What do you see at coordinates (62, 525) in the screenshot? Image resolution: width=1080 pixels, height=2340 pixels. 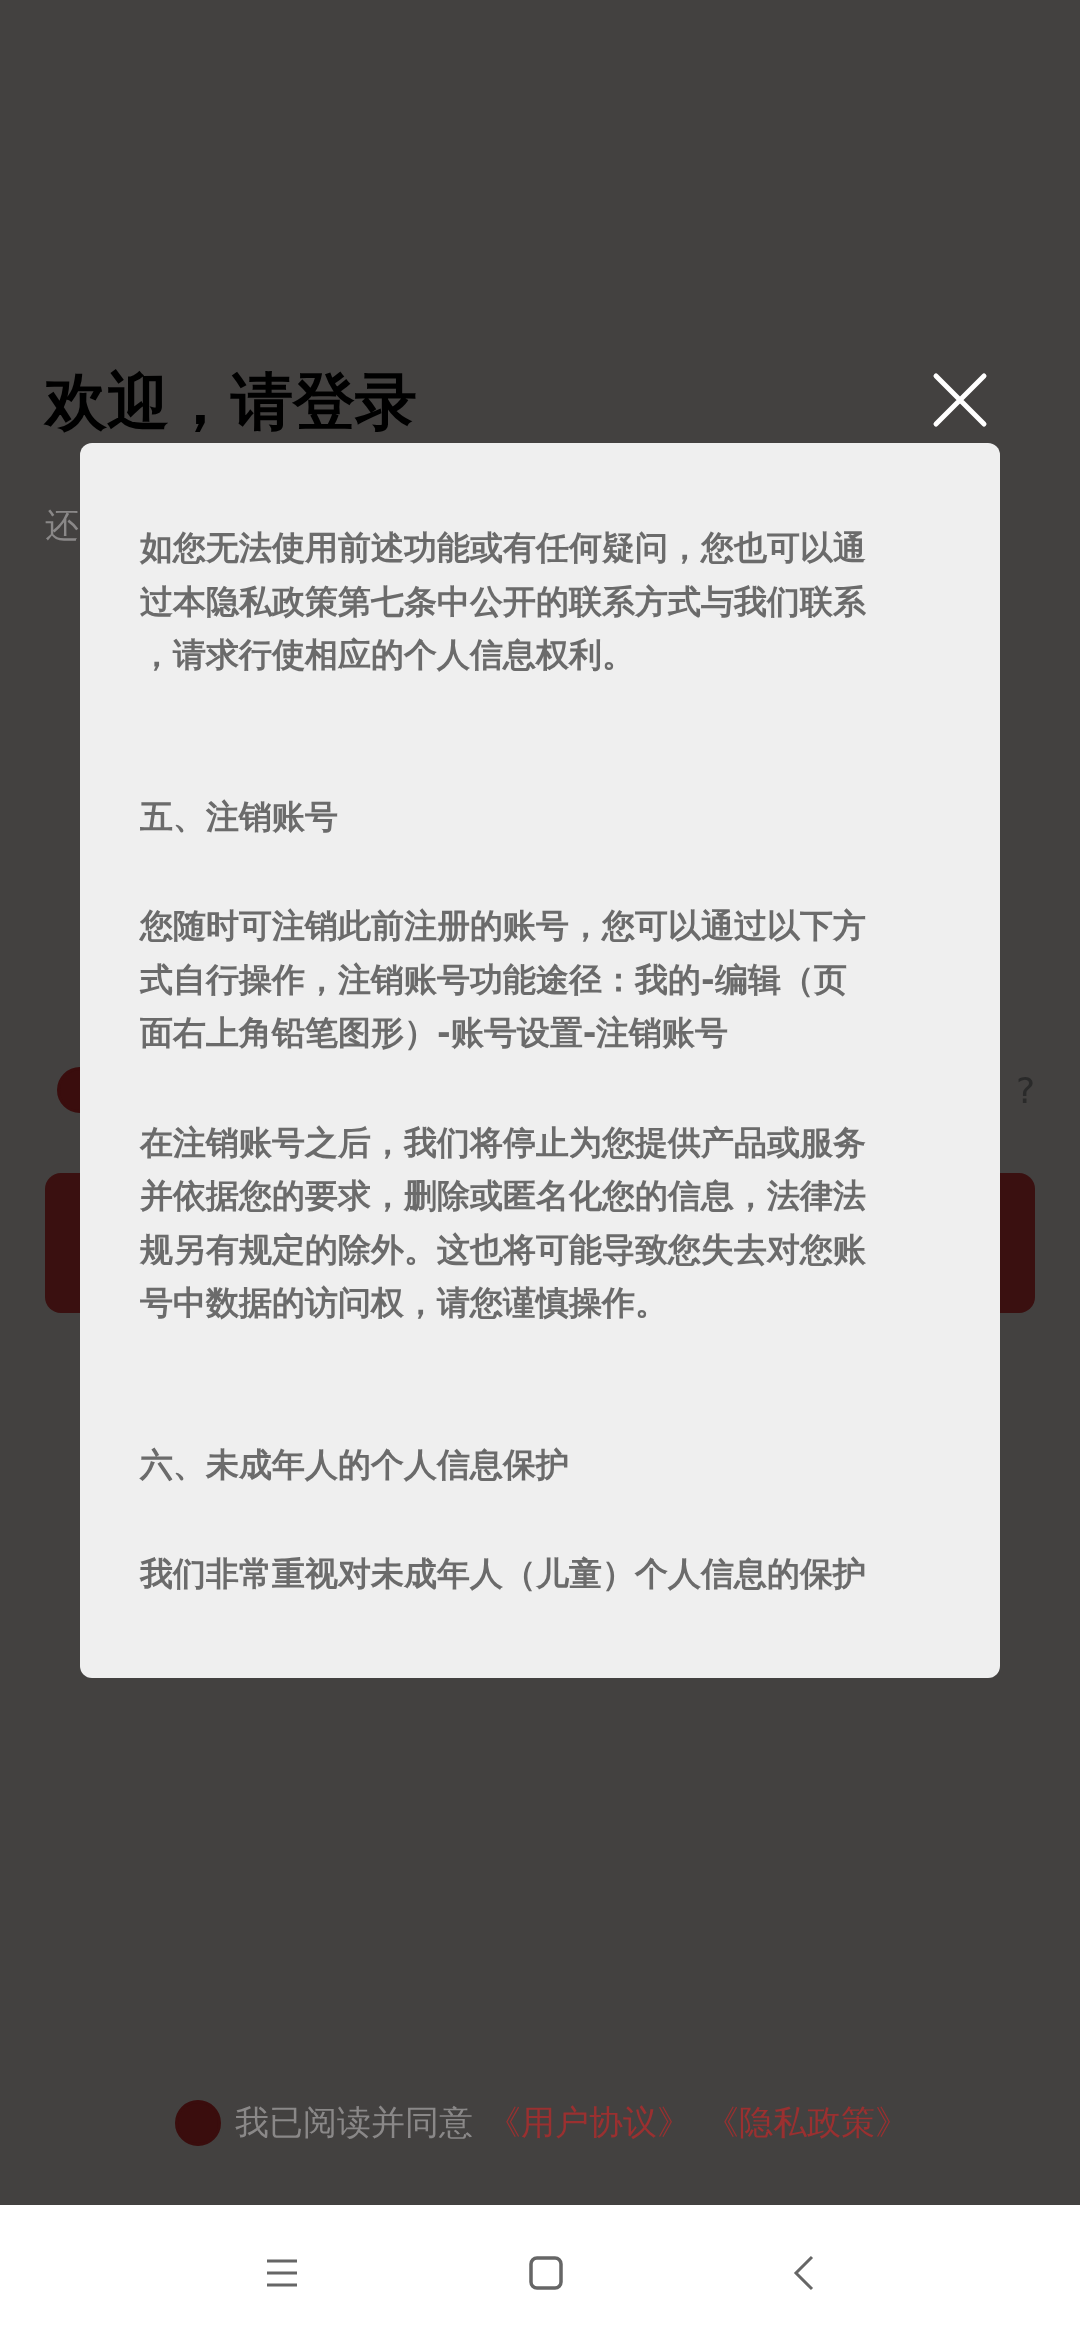 I see `subtitle-text: 还` at bounding box center [62, 525].